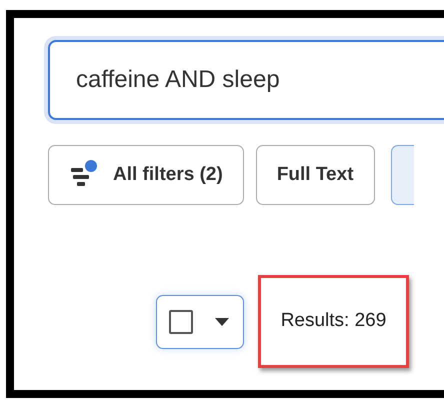 Image resolution: width=444 pixels, height=400 pixels. Describe the element at coordinates (181, 322) in the screenshot. I see `checkbox` at that location.